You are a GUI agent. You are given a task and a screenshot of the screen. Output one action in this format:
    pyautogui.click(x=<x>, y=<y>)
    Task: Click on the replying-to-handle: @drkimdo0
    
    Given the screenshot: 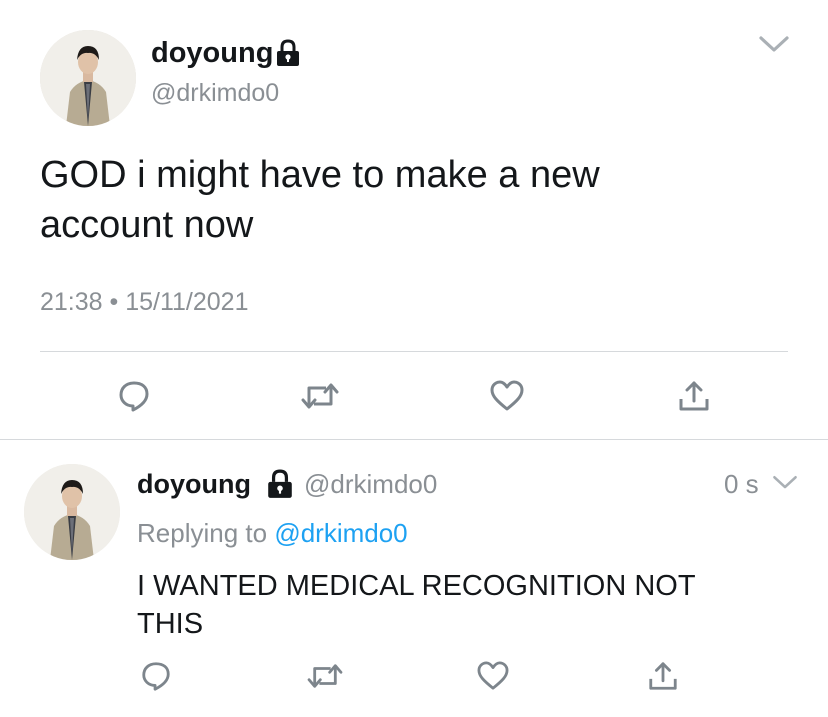 What is the action you would take?
    pyautogui.click(x=340, y=533)
    